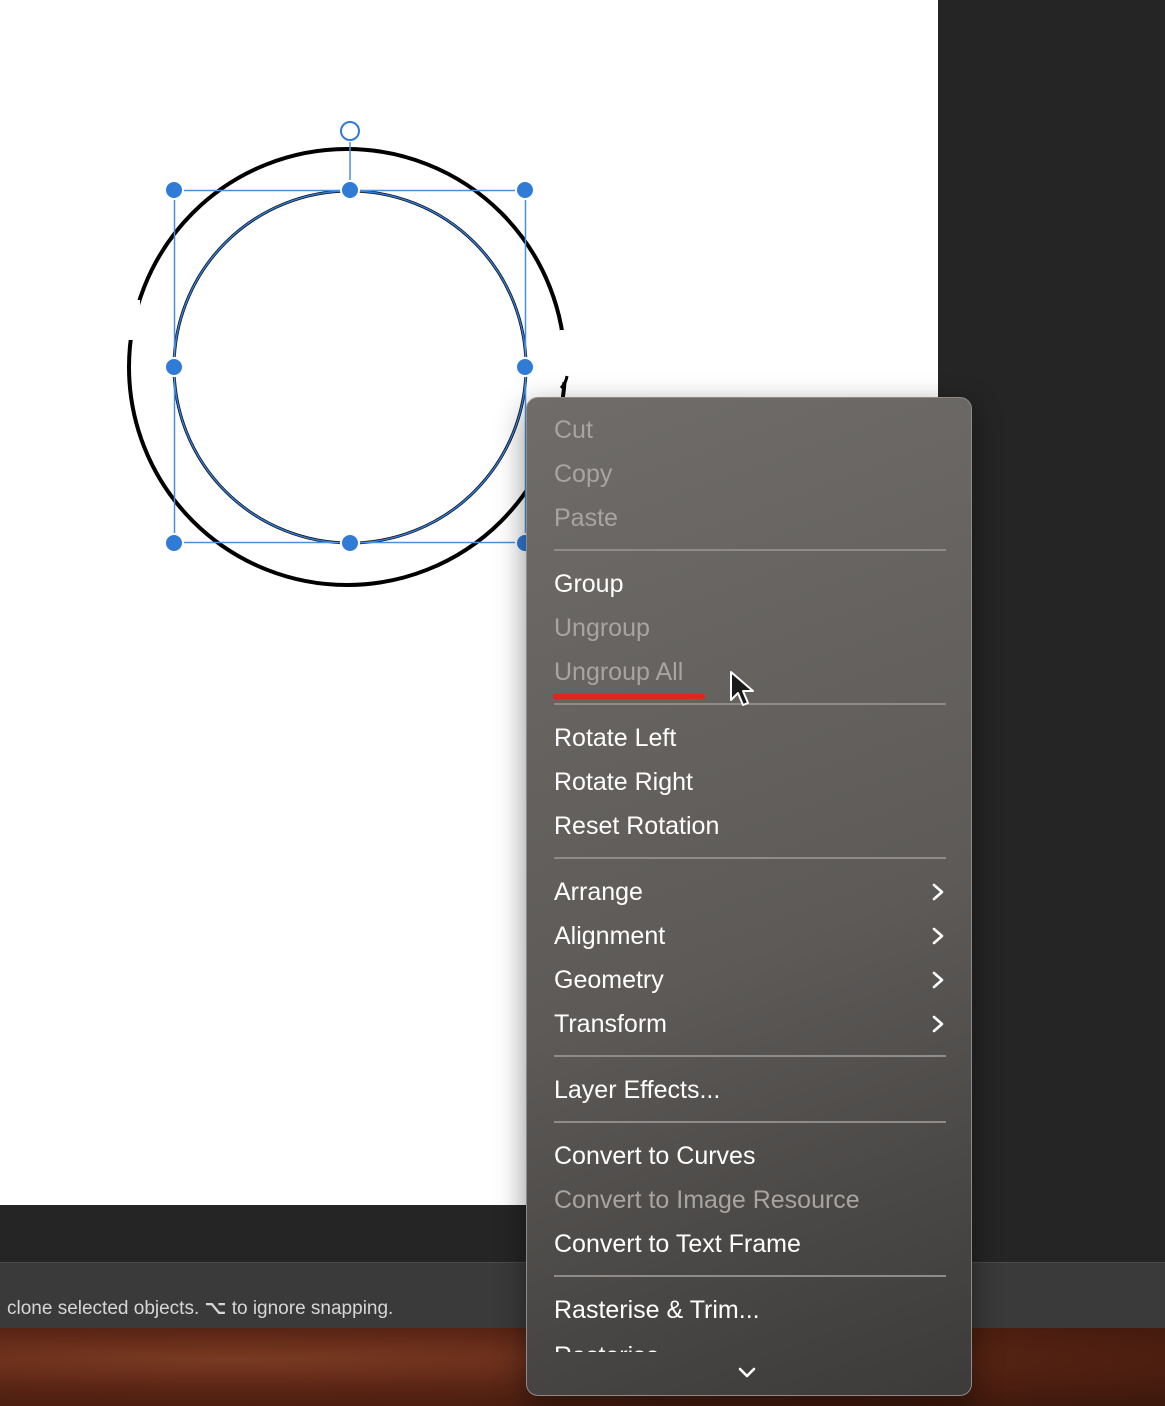  I want to click on menu-item-alignment-label: Alignment, so click(610, 936).